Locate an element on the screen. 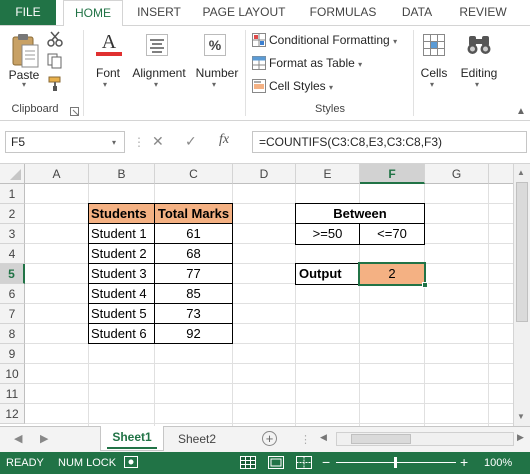 The image size is (530, 474). table-cell-marks: 85 is located at coordinates (193, 294).